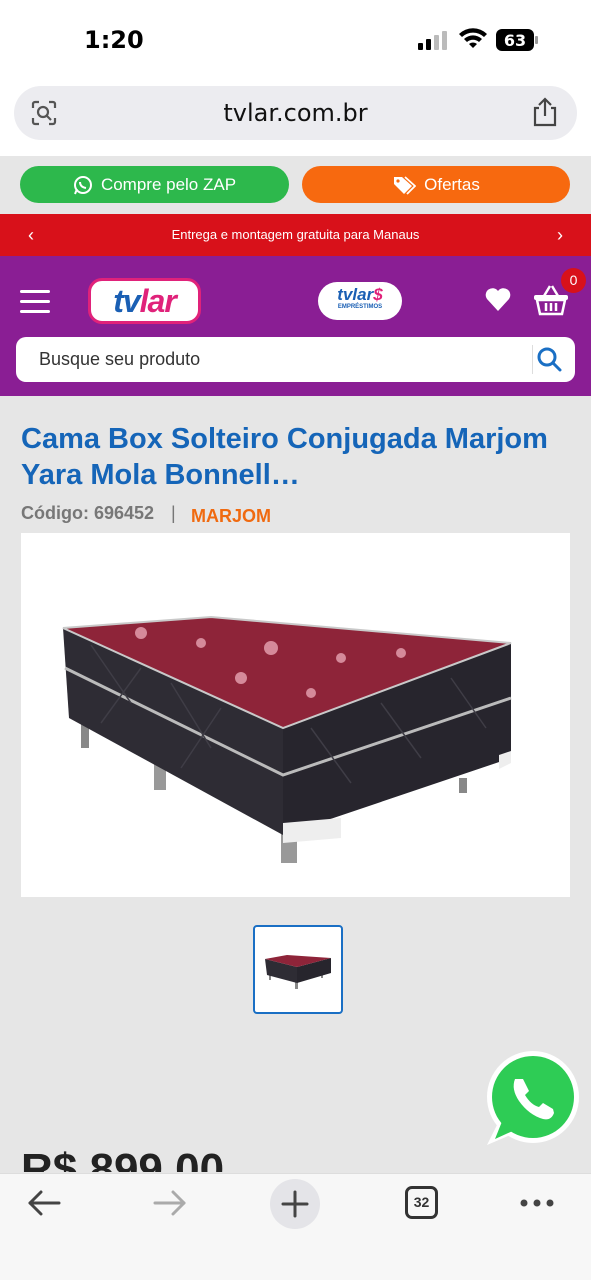 The width and height of the screenshot is (591, 1280). Describe the element at coordinates (452, 184) in the screenshot. I see `ofertas-label: Ofertas` at that location.